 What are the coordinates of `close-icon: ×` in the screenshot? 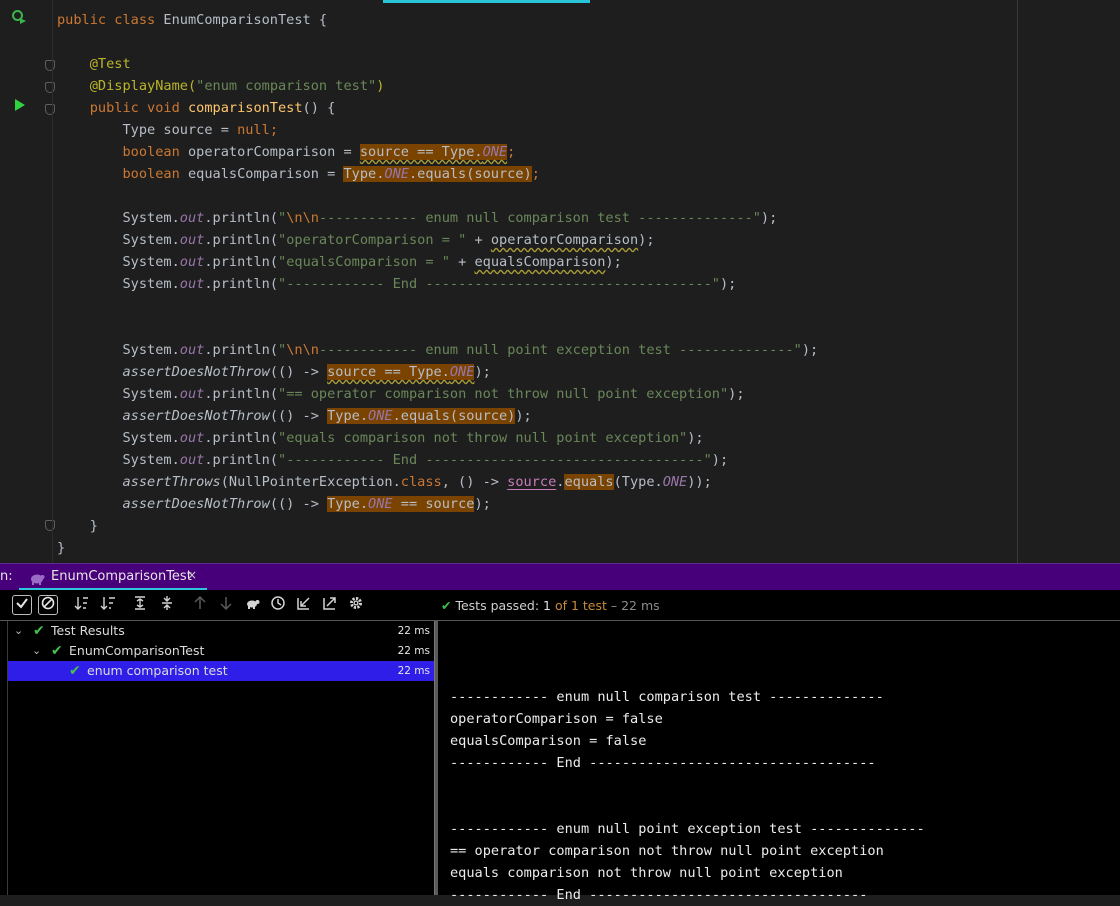 It's located at (192, 575).